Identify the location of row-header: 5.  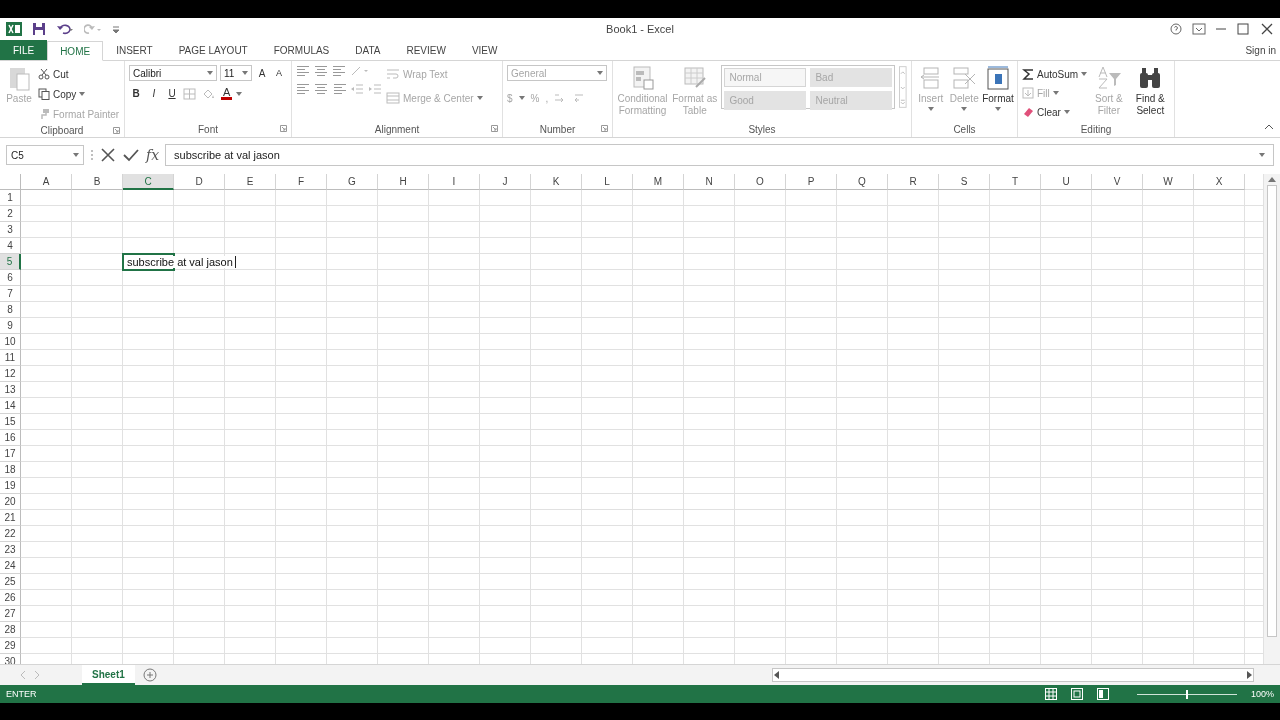
(10, 262).